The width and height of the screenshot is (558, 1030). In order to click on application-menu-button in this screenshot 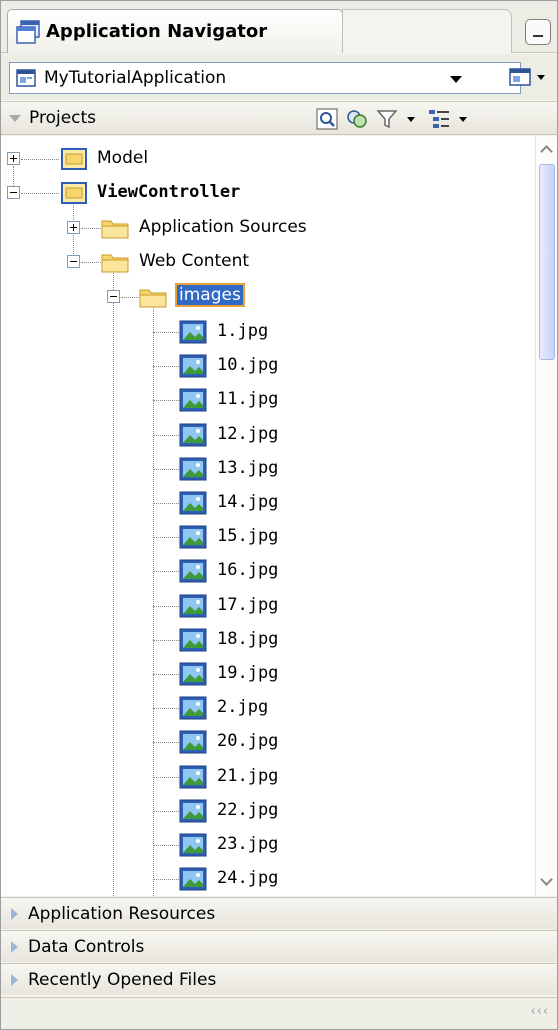, I will do `click(533, 77)`.